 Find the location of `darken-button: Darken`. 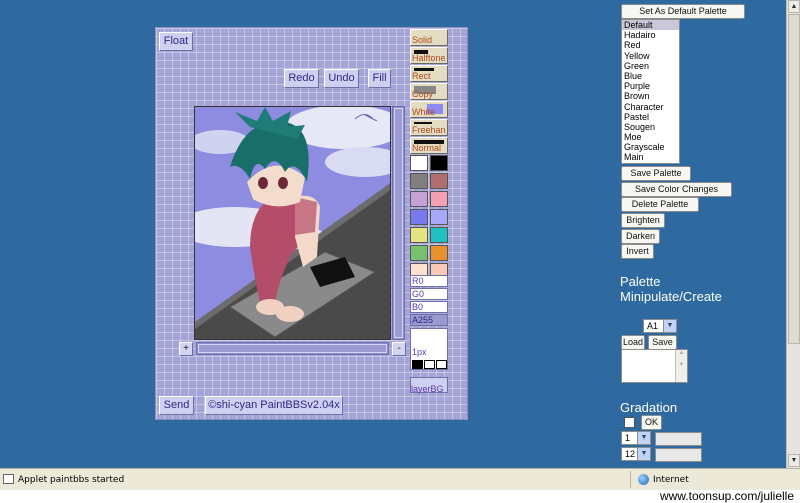

darken-button: Darken is located at coordinates (640, 236).